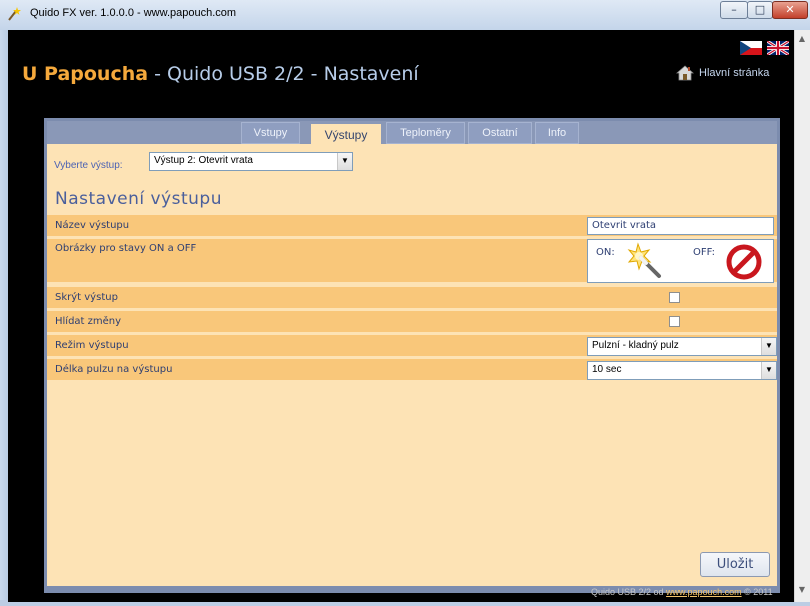 This screenshot has height=606, width=810. Describe the element at coordinates (126, 248) in the screenshot. I see `images-label: Obrázky pro stavy ON a OFF` at that location.